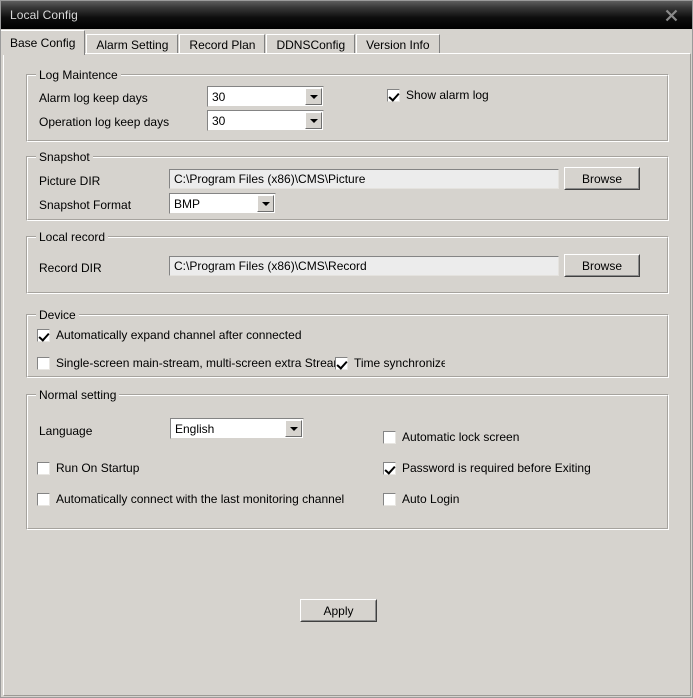  What do you see at coordinates (222, 203) in the screenshot?
I see `snapshot-format-select: BMP` at bounding box center [222, 203].